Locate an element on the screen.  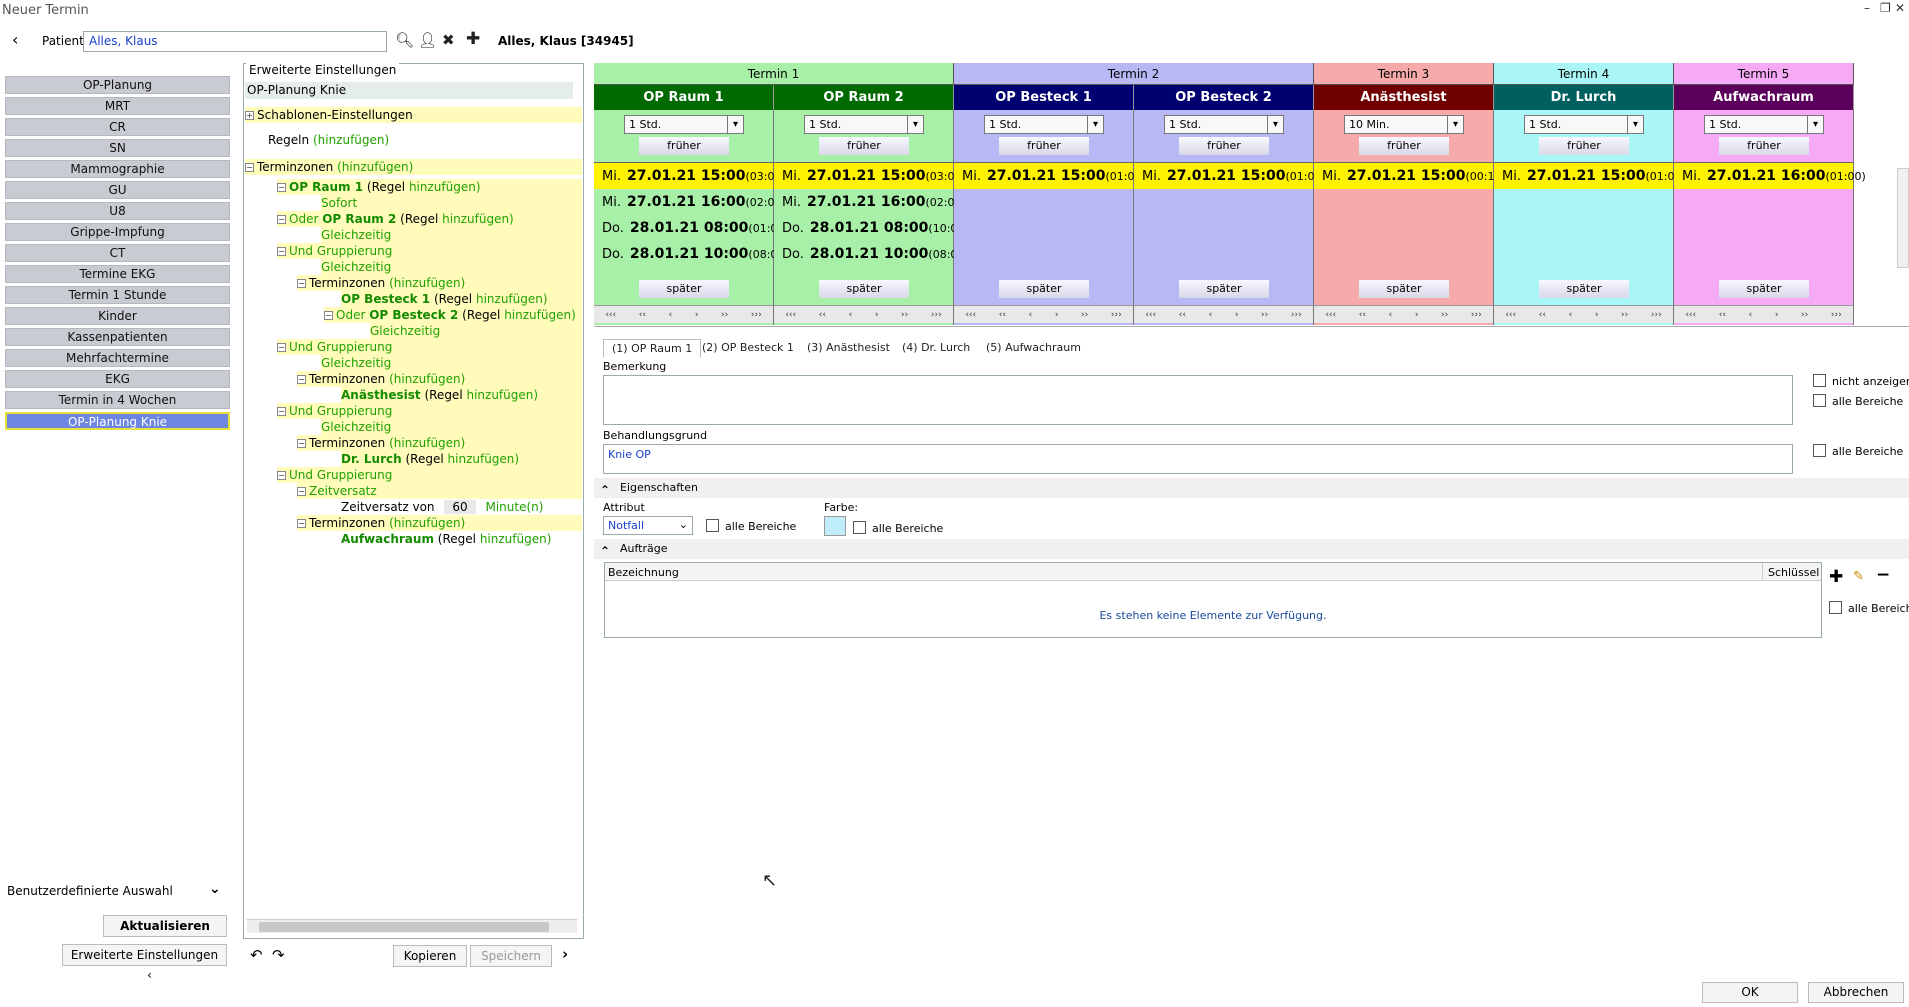
tree-row: − Oder OP Raum 2 (Regel hinzufügen) is located at coordinates (429, 219).